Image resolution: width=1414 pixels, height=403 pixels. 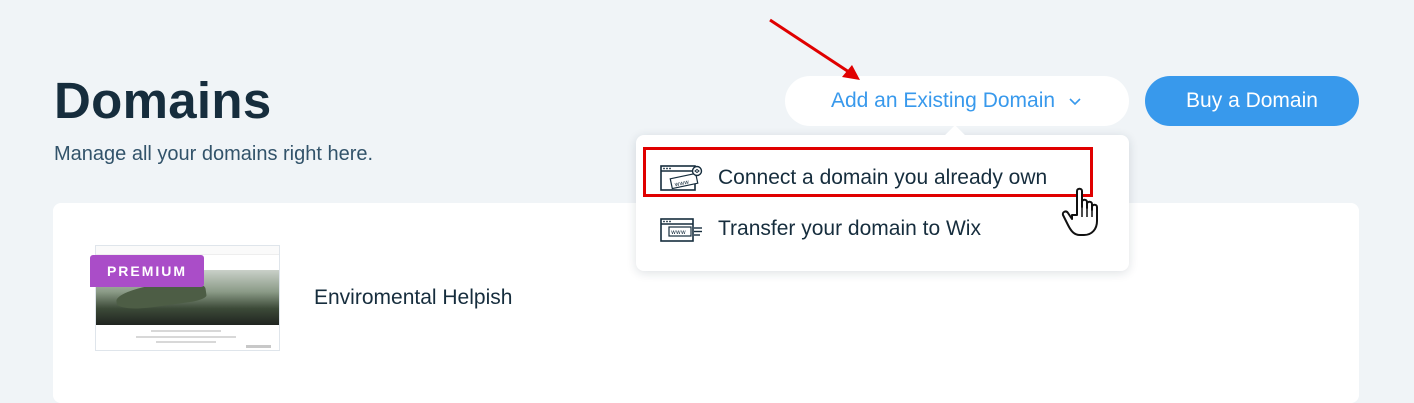 What do you see at coordinates (1075, 102) in the screenshot?
I see `chevron-down-icon` at bounding box center [1075, 102].